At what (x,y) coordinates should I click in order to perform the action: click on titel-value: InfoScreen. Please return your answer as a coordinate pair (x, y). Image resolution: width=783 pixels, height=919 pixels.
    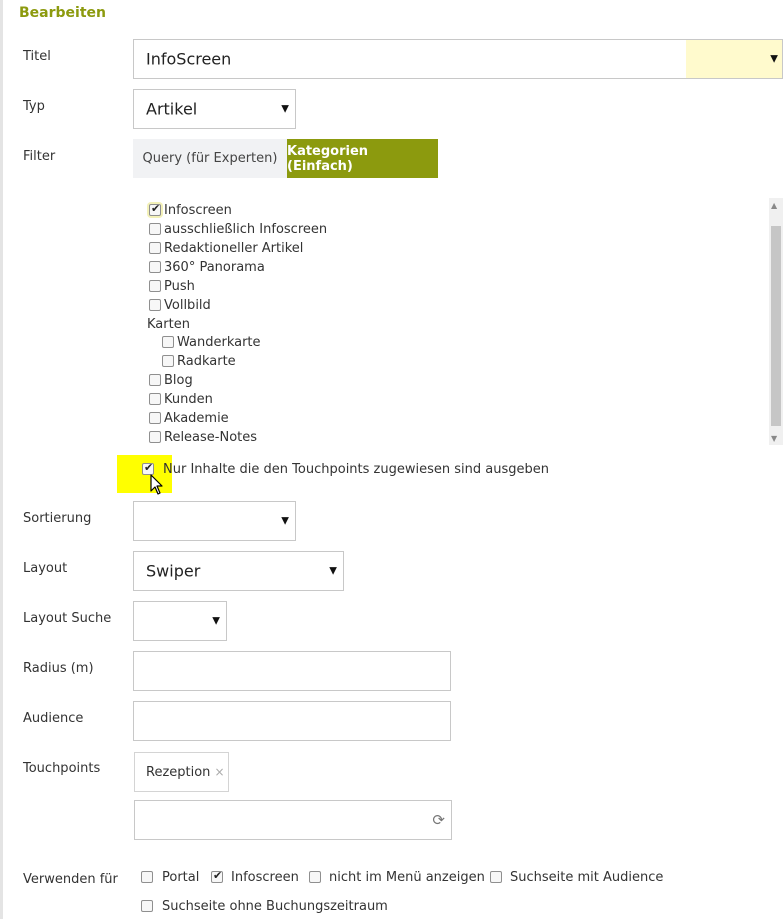
    Looking at the image, I should click on (189, 59).